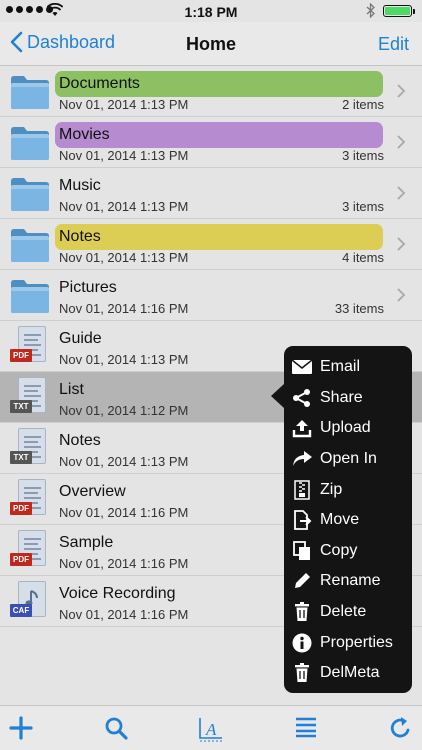 The height and width of the screenshot is (750, 422). I want to click on menu-item-upload: Upload, so click(348, 428).